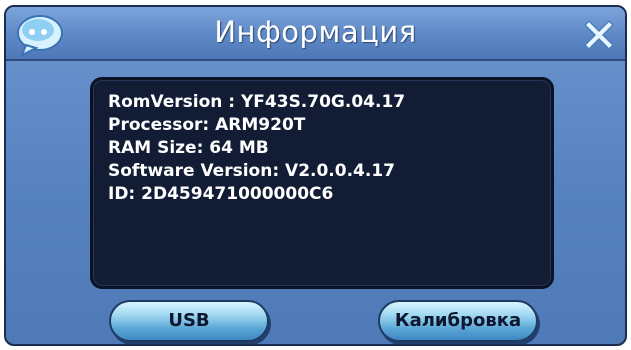  I want to click on processor-text: Processor: ARM920T, so click(207, 125).